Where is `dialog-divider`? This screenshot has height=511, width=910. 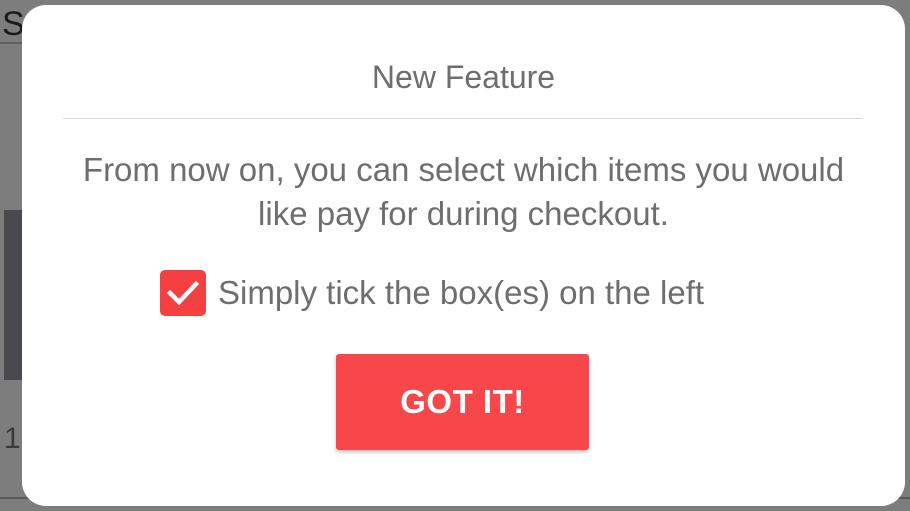
dialog-divider is located at coordinates (463, 118).